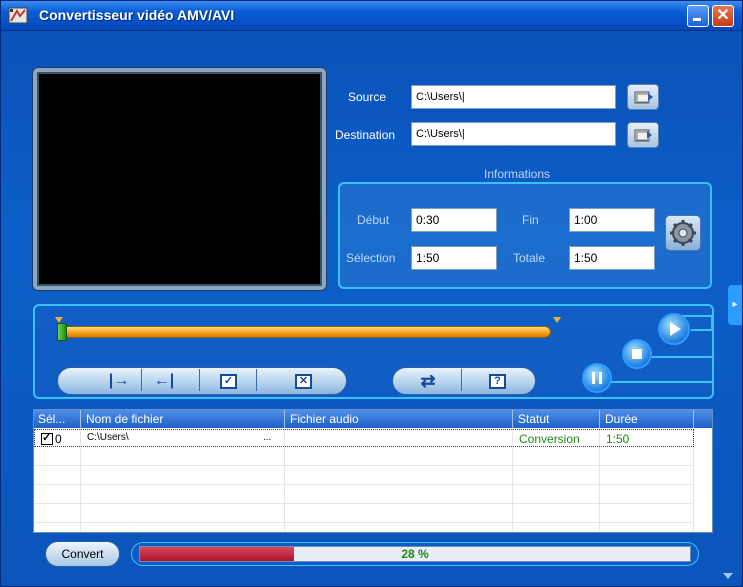 This screenshot has height=587, width=743. I want to click on source-browse-button, so click(643, 97).